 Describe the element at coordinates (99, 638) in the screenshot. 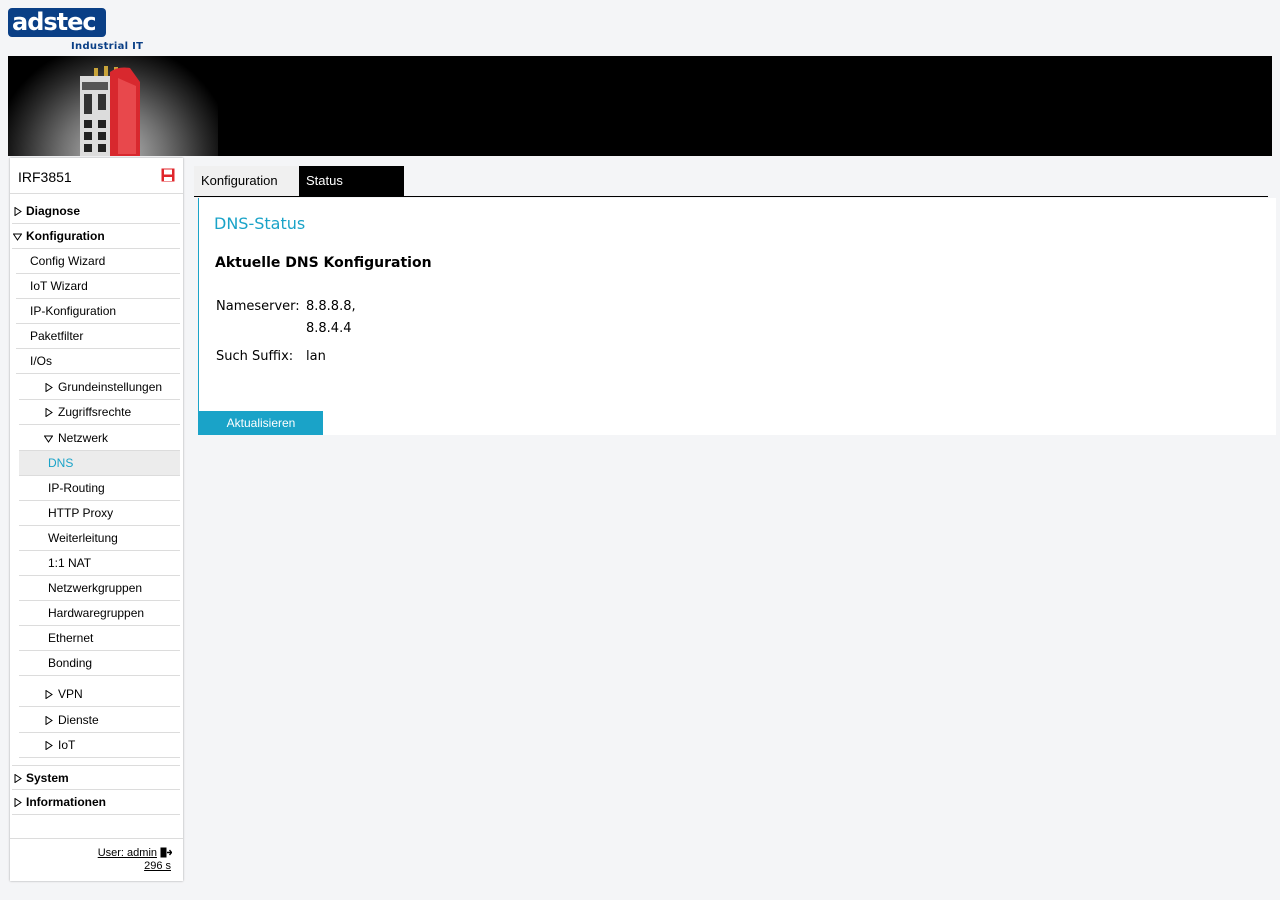

I see `nav-ethernet: Ethernet` at that location.